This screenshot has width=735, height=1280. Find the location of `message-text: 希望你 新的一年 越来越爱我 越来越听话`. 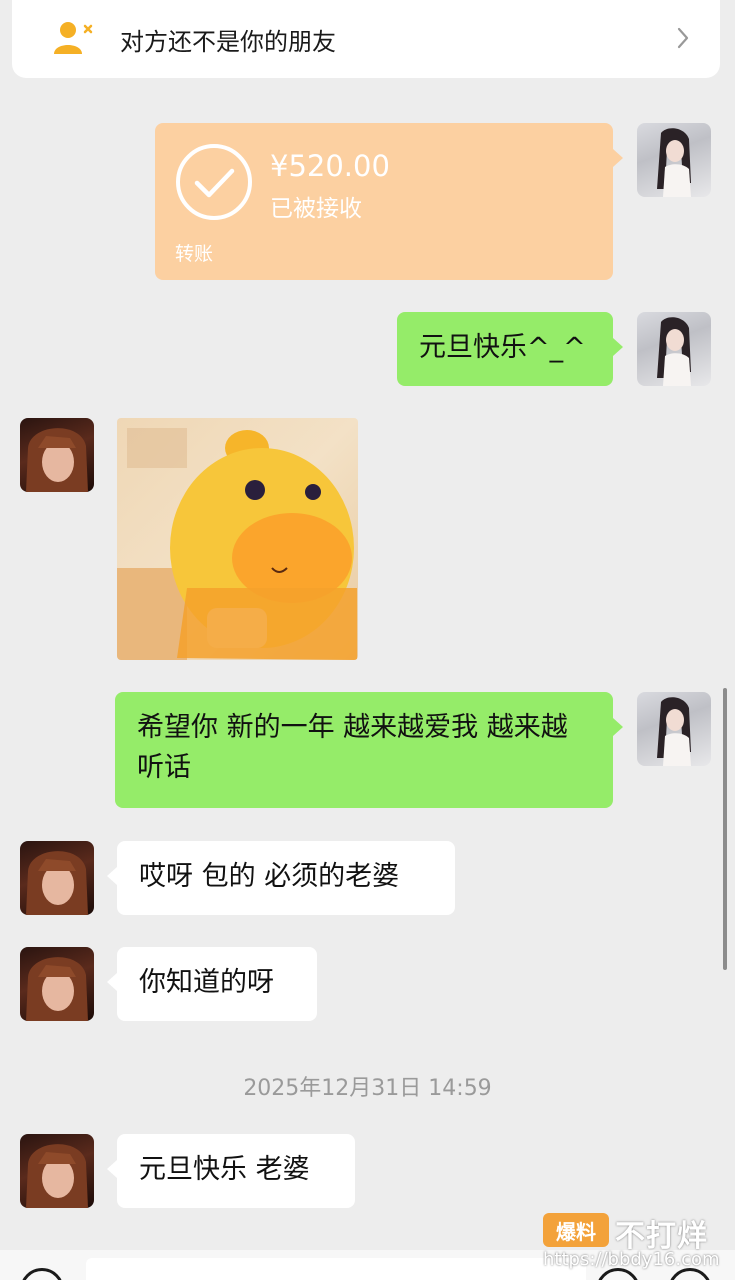

message-text: 希望你 新的一年 越来越爱我 越来越听话 is located at coordinates (352, 747).